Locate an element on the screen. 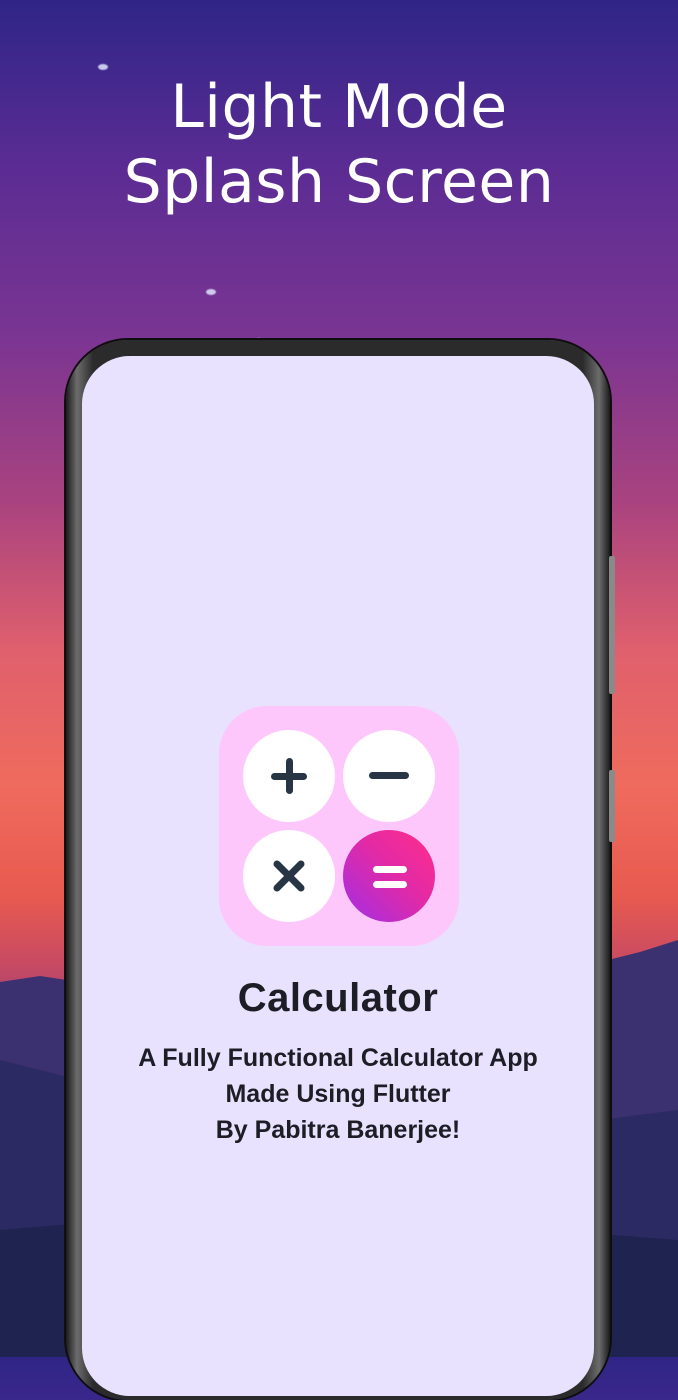 This screenshot has height=1400, width=678. tagline-line-2: Made Using Flutter is located at coordinates (338, 1094).